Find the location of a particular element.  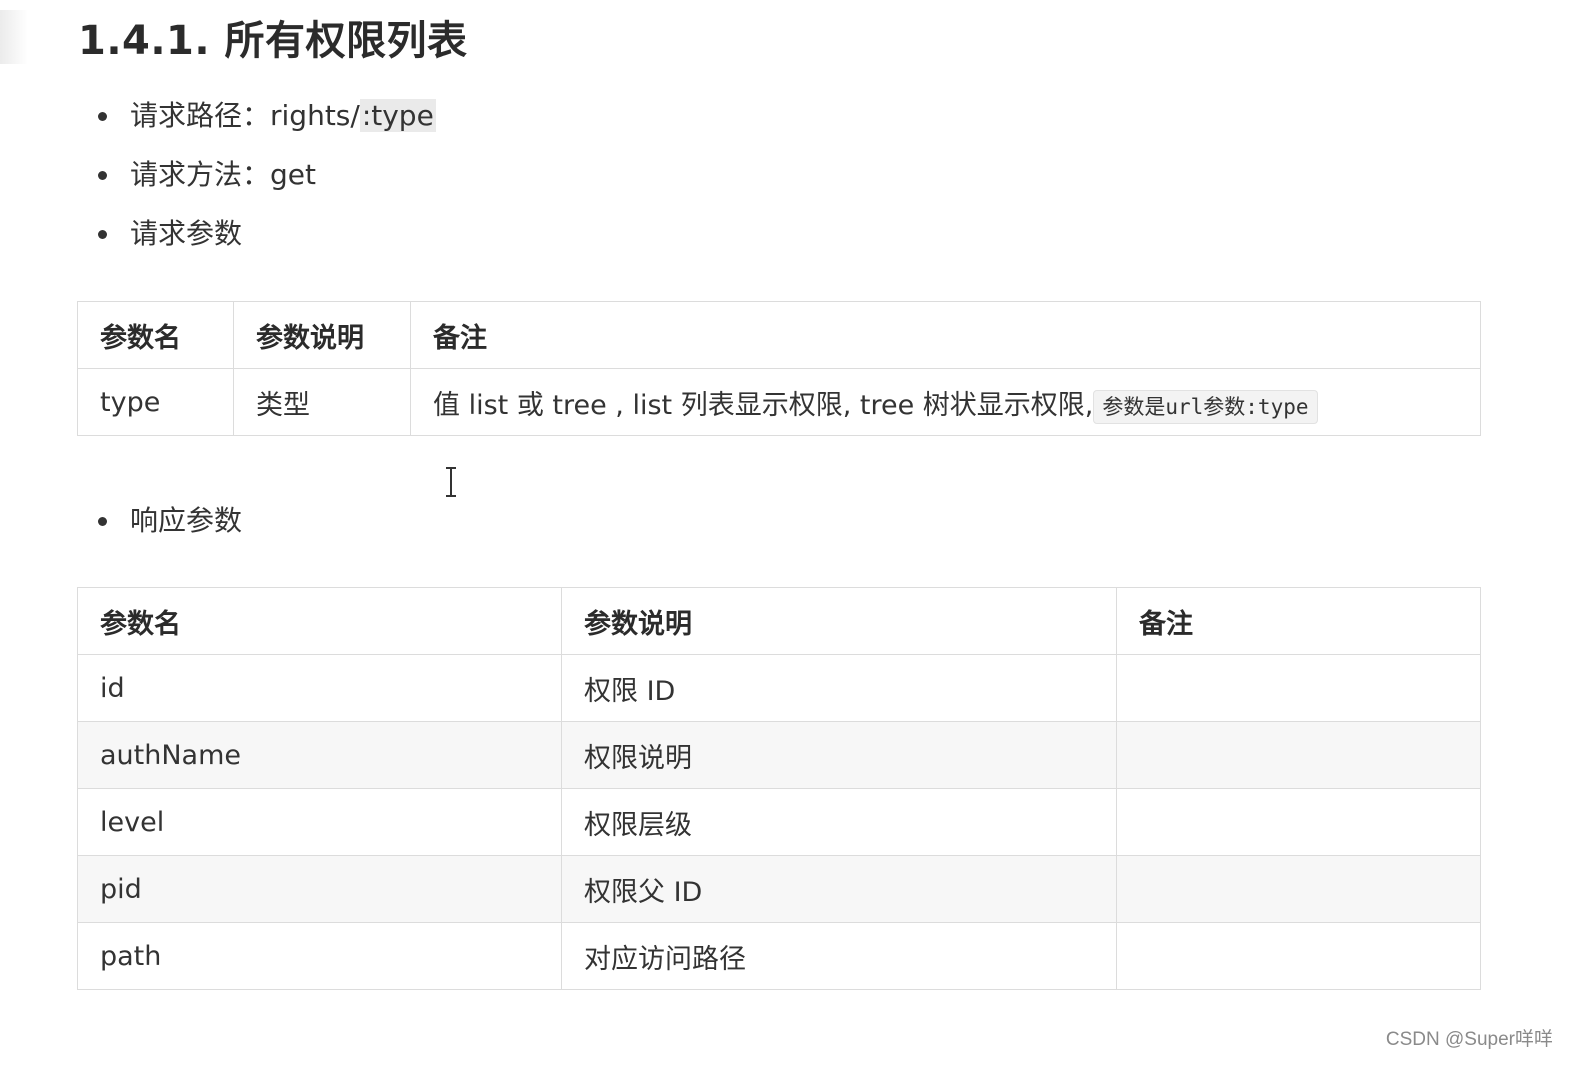

cell-param-desc: 类型 is located at coordinates (322, 402).